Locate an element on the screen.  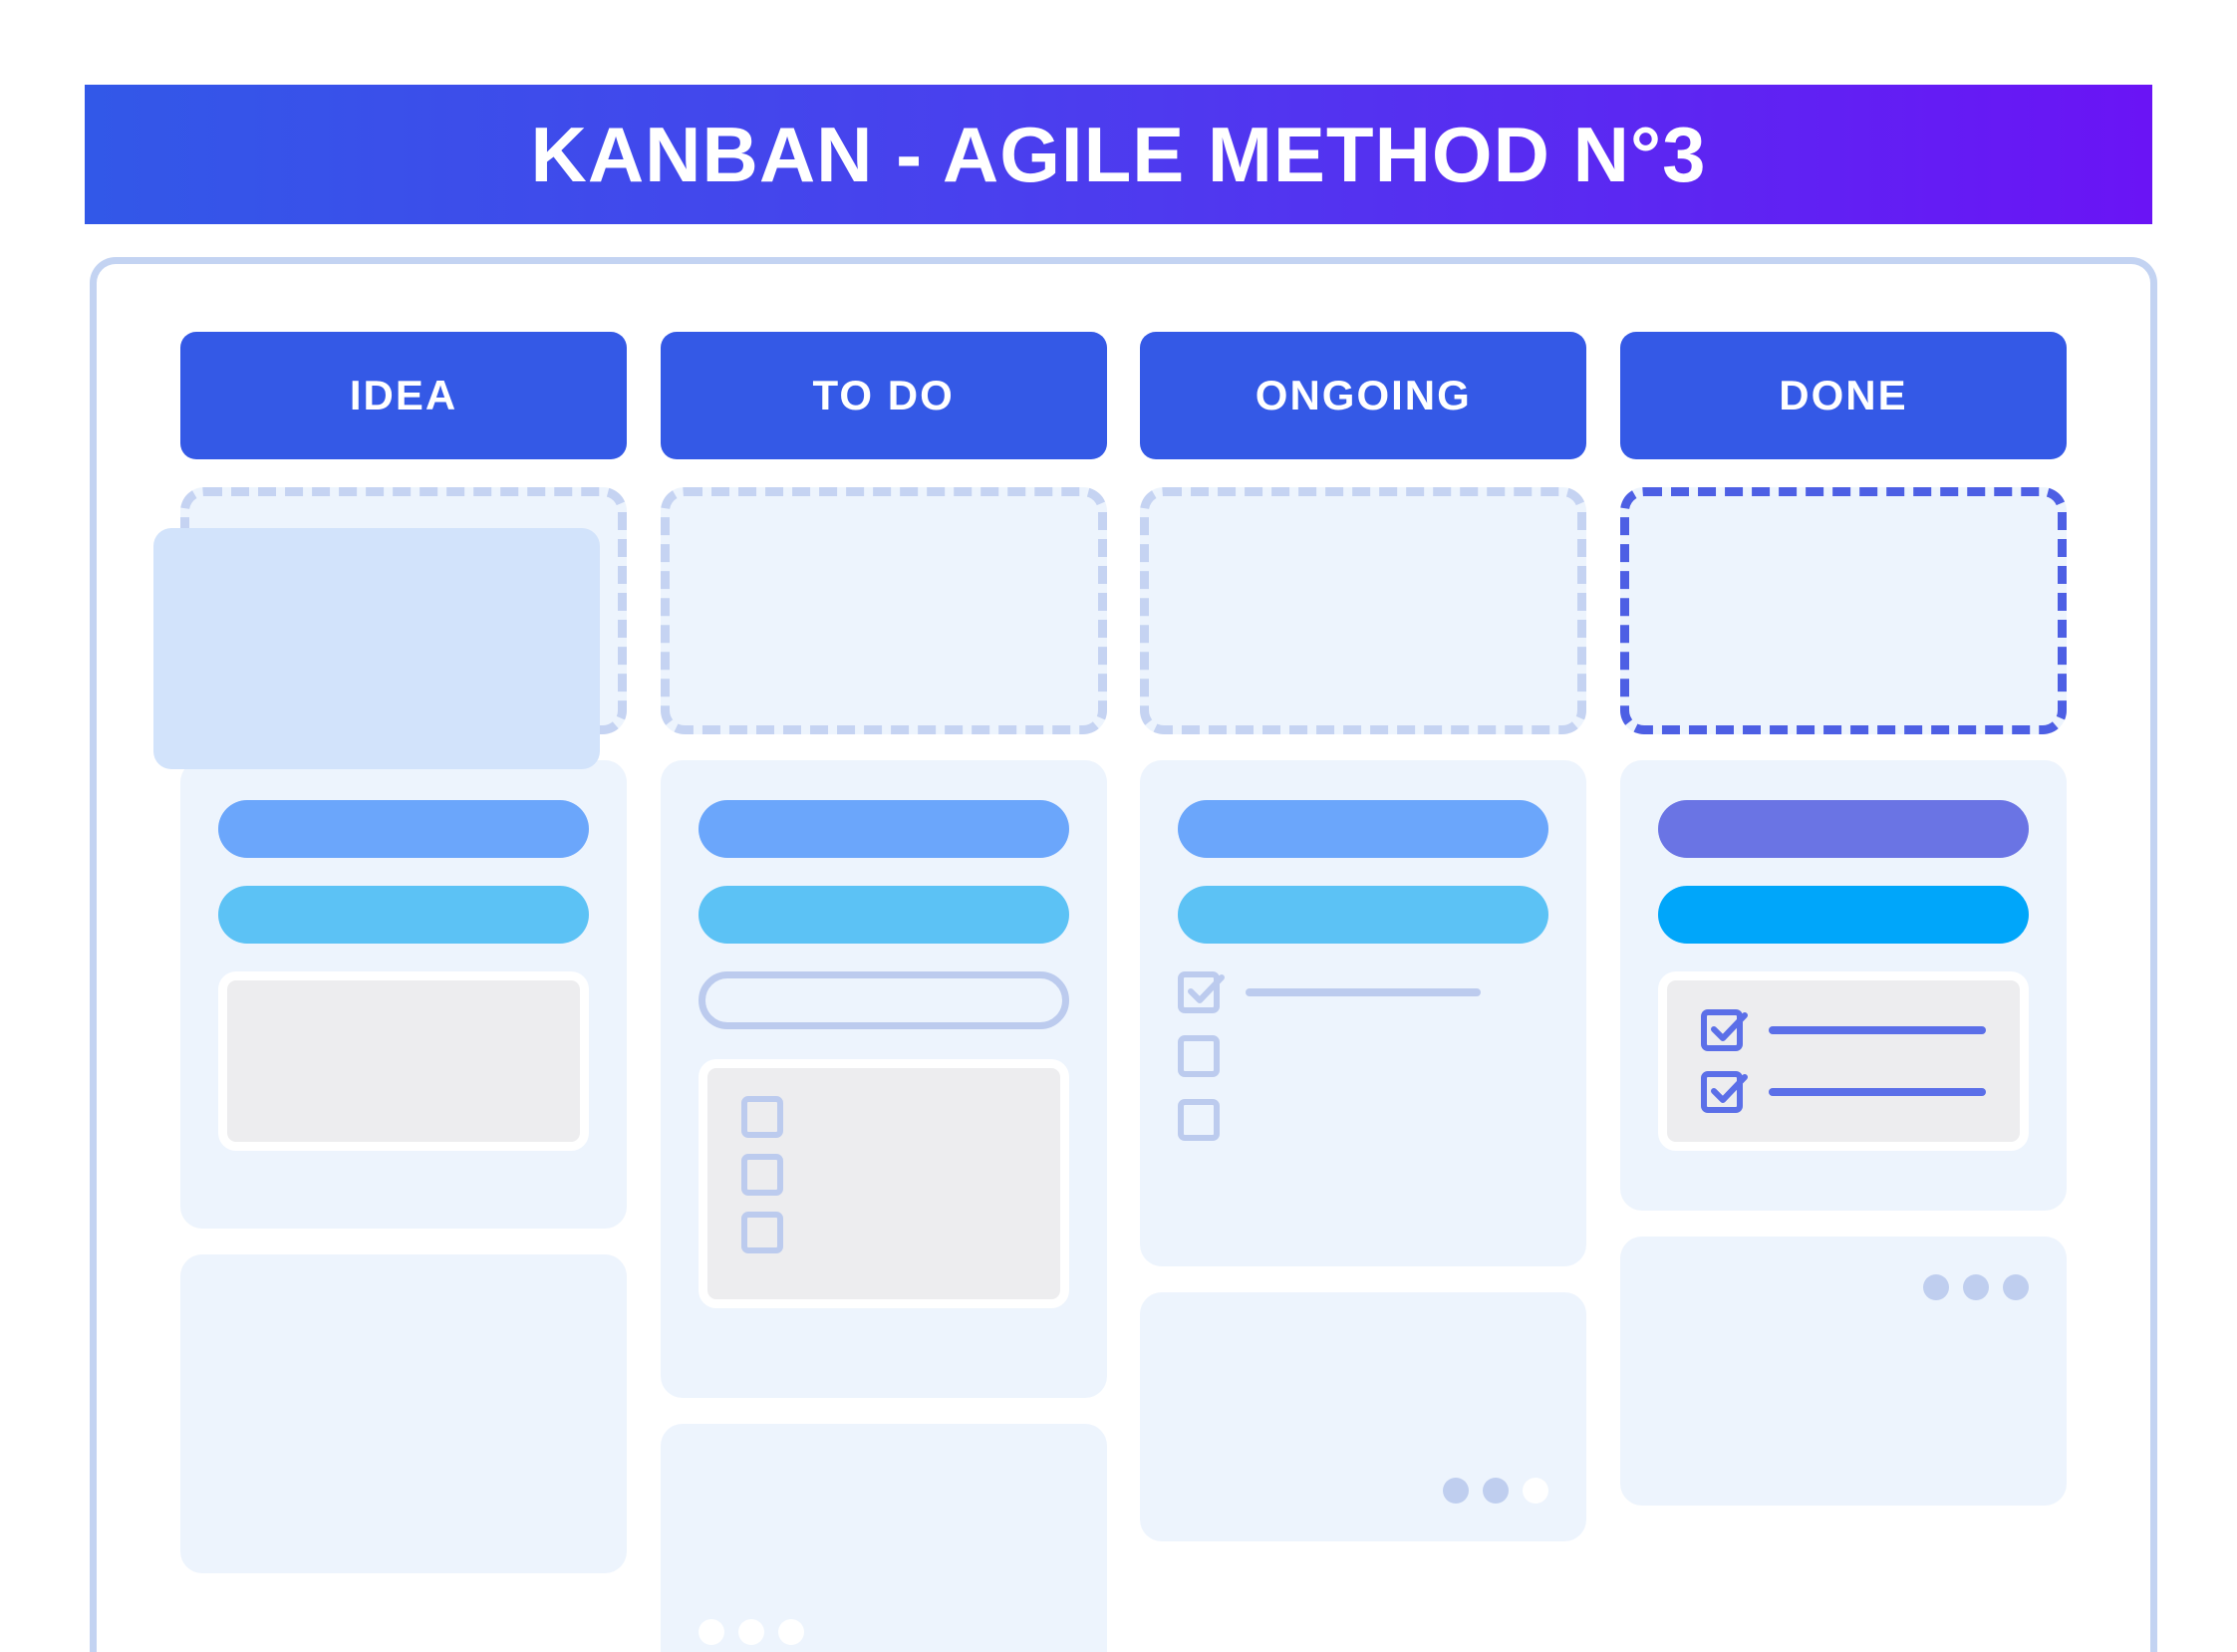
task-card-done is located at coordinates (1843, 985).